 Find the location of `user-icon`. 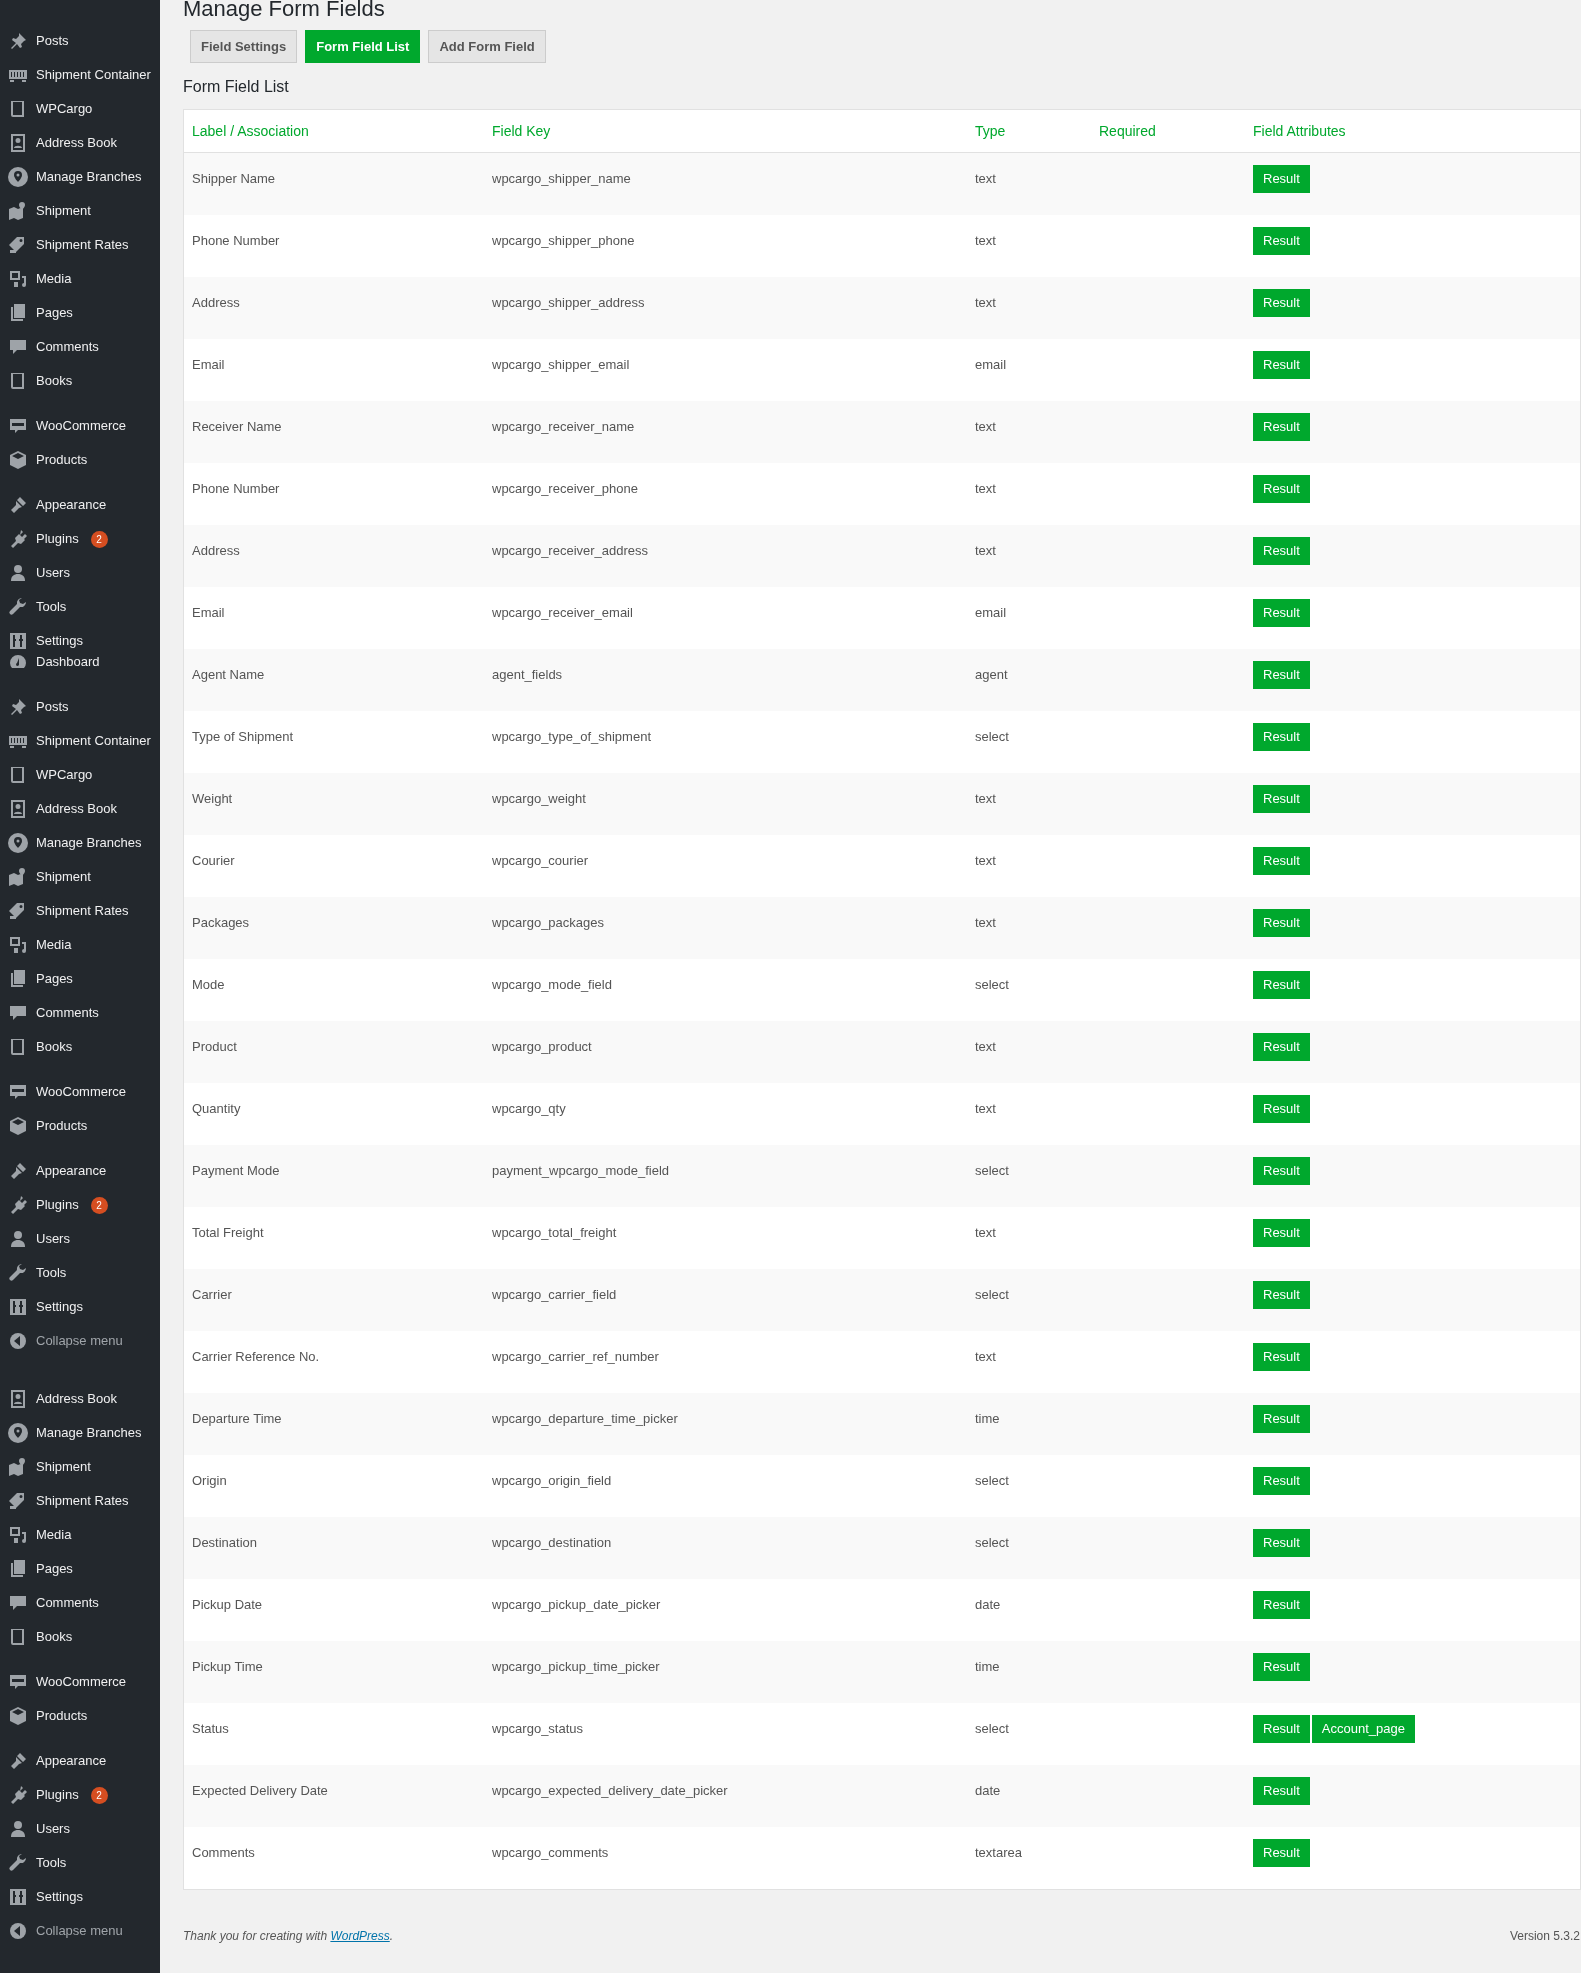

user-icon is located at coordinates (18, 573).